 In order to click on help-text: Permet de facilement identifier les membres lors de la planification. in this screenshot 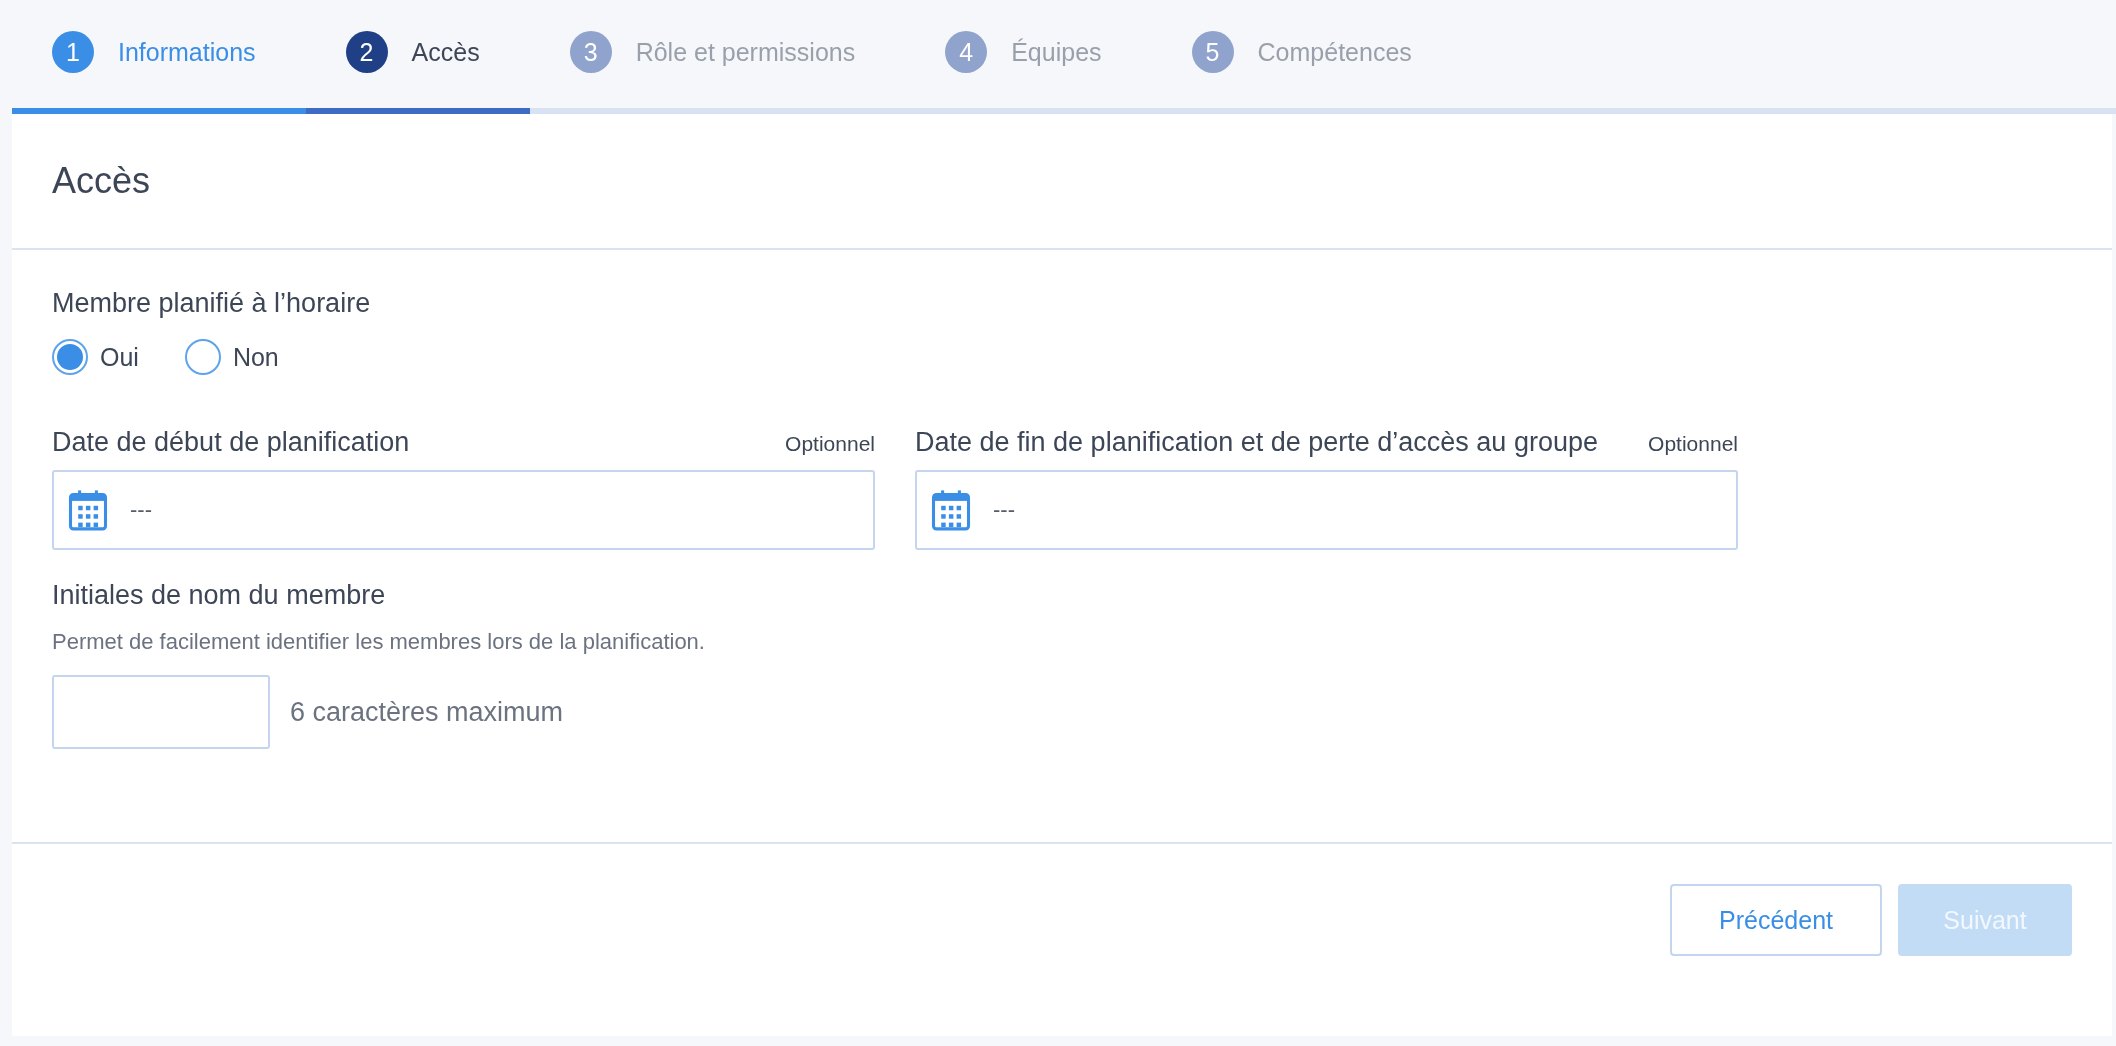, I will do `click(379, 642)`.